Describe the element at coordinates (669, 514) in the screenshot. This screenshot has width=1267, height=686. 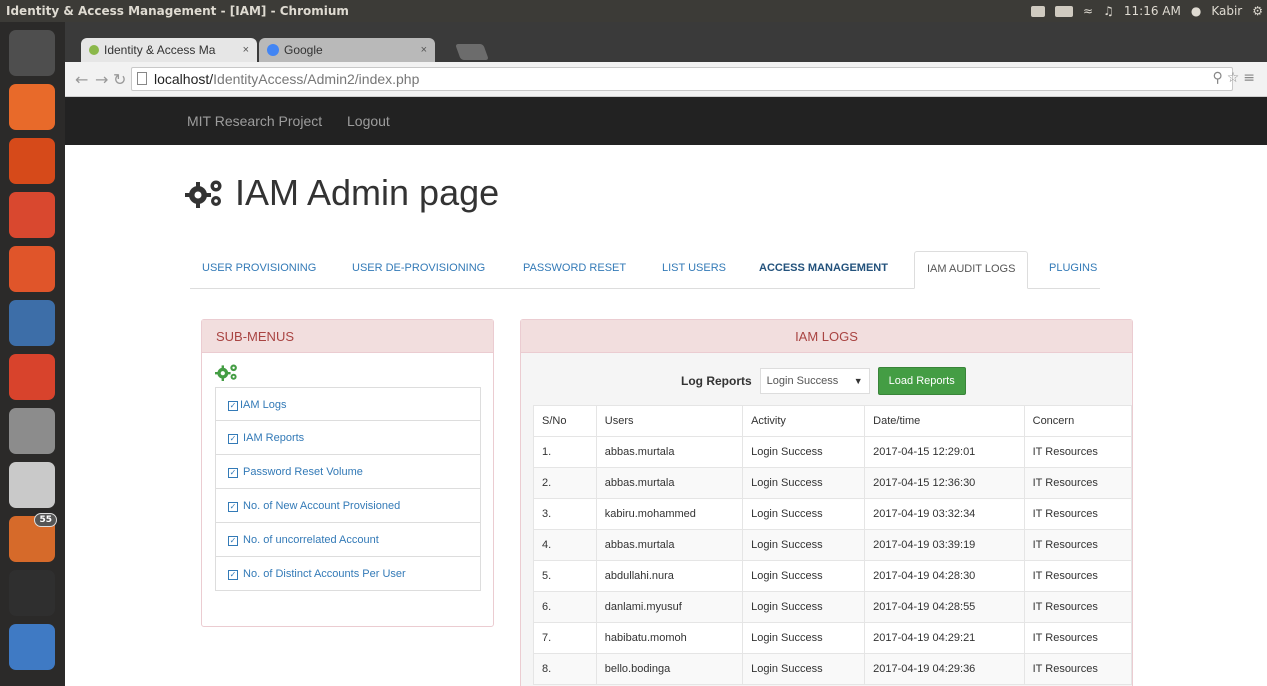
I see `table-cell: kabiru.mohammed` at that location.